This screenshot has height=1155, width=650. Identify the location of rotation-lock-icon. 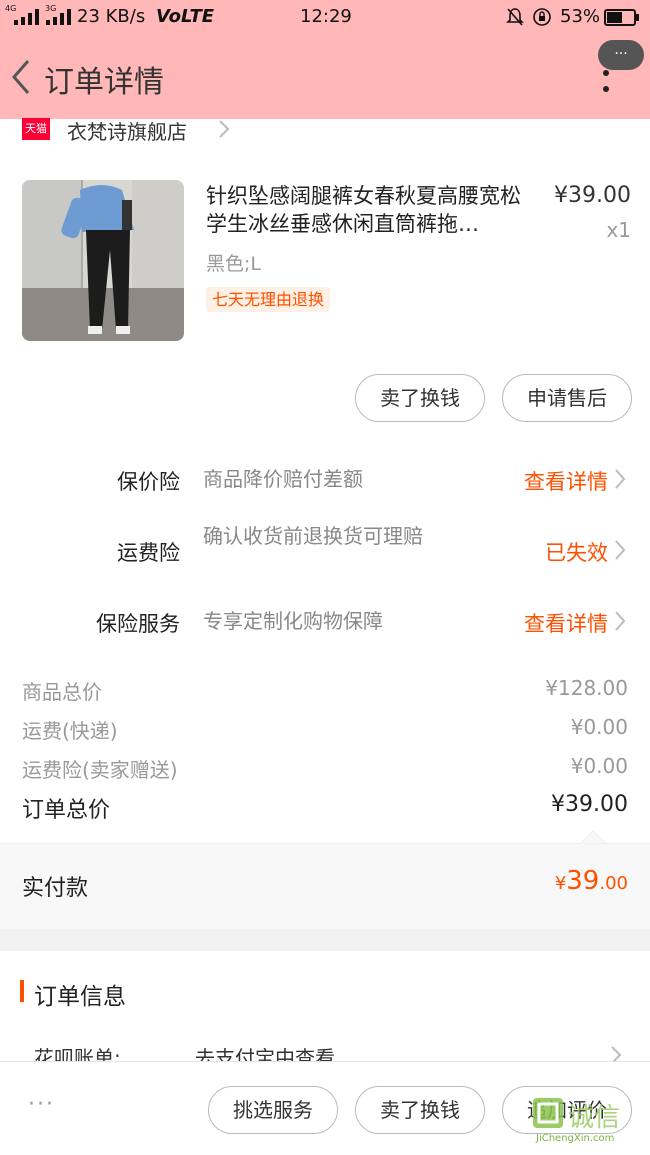
(542, 17).